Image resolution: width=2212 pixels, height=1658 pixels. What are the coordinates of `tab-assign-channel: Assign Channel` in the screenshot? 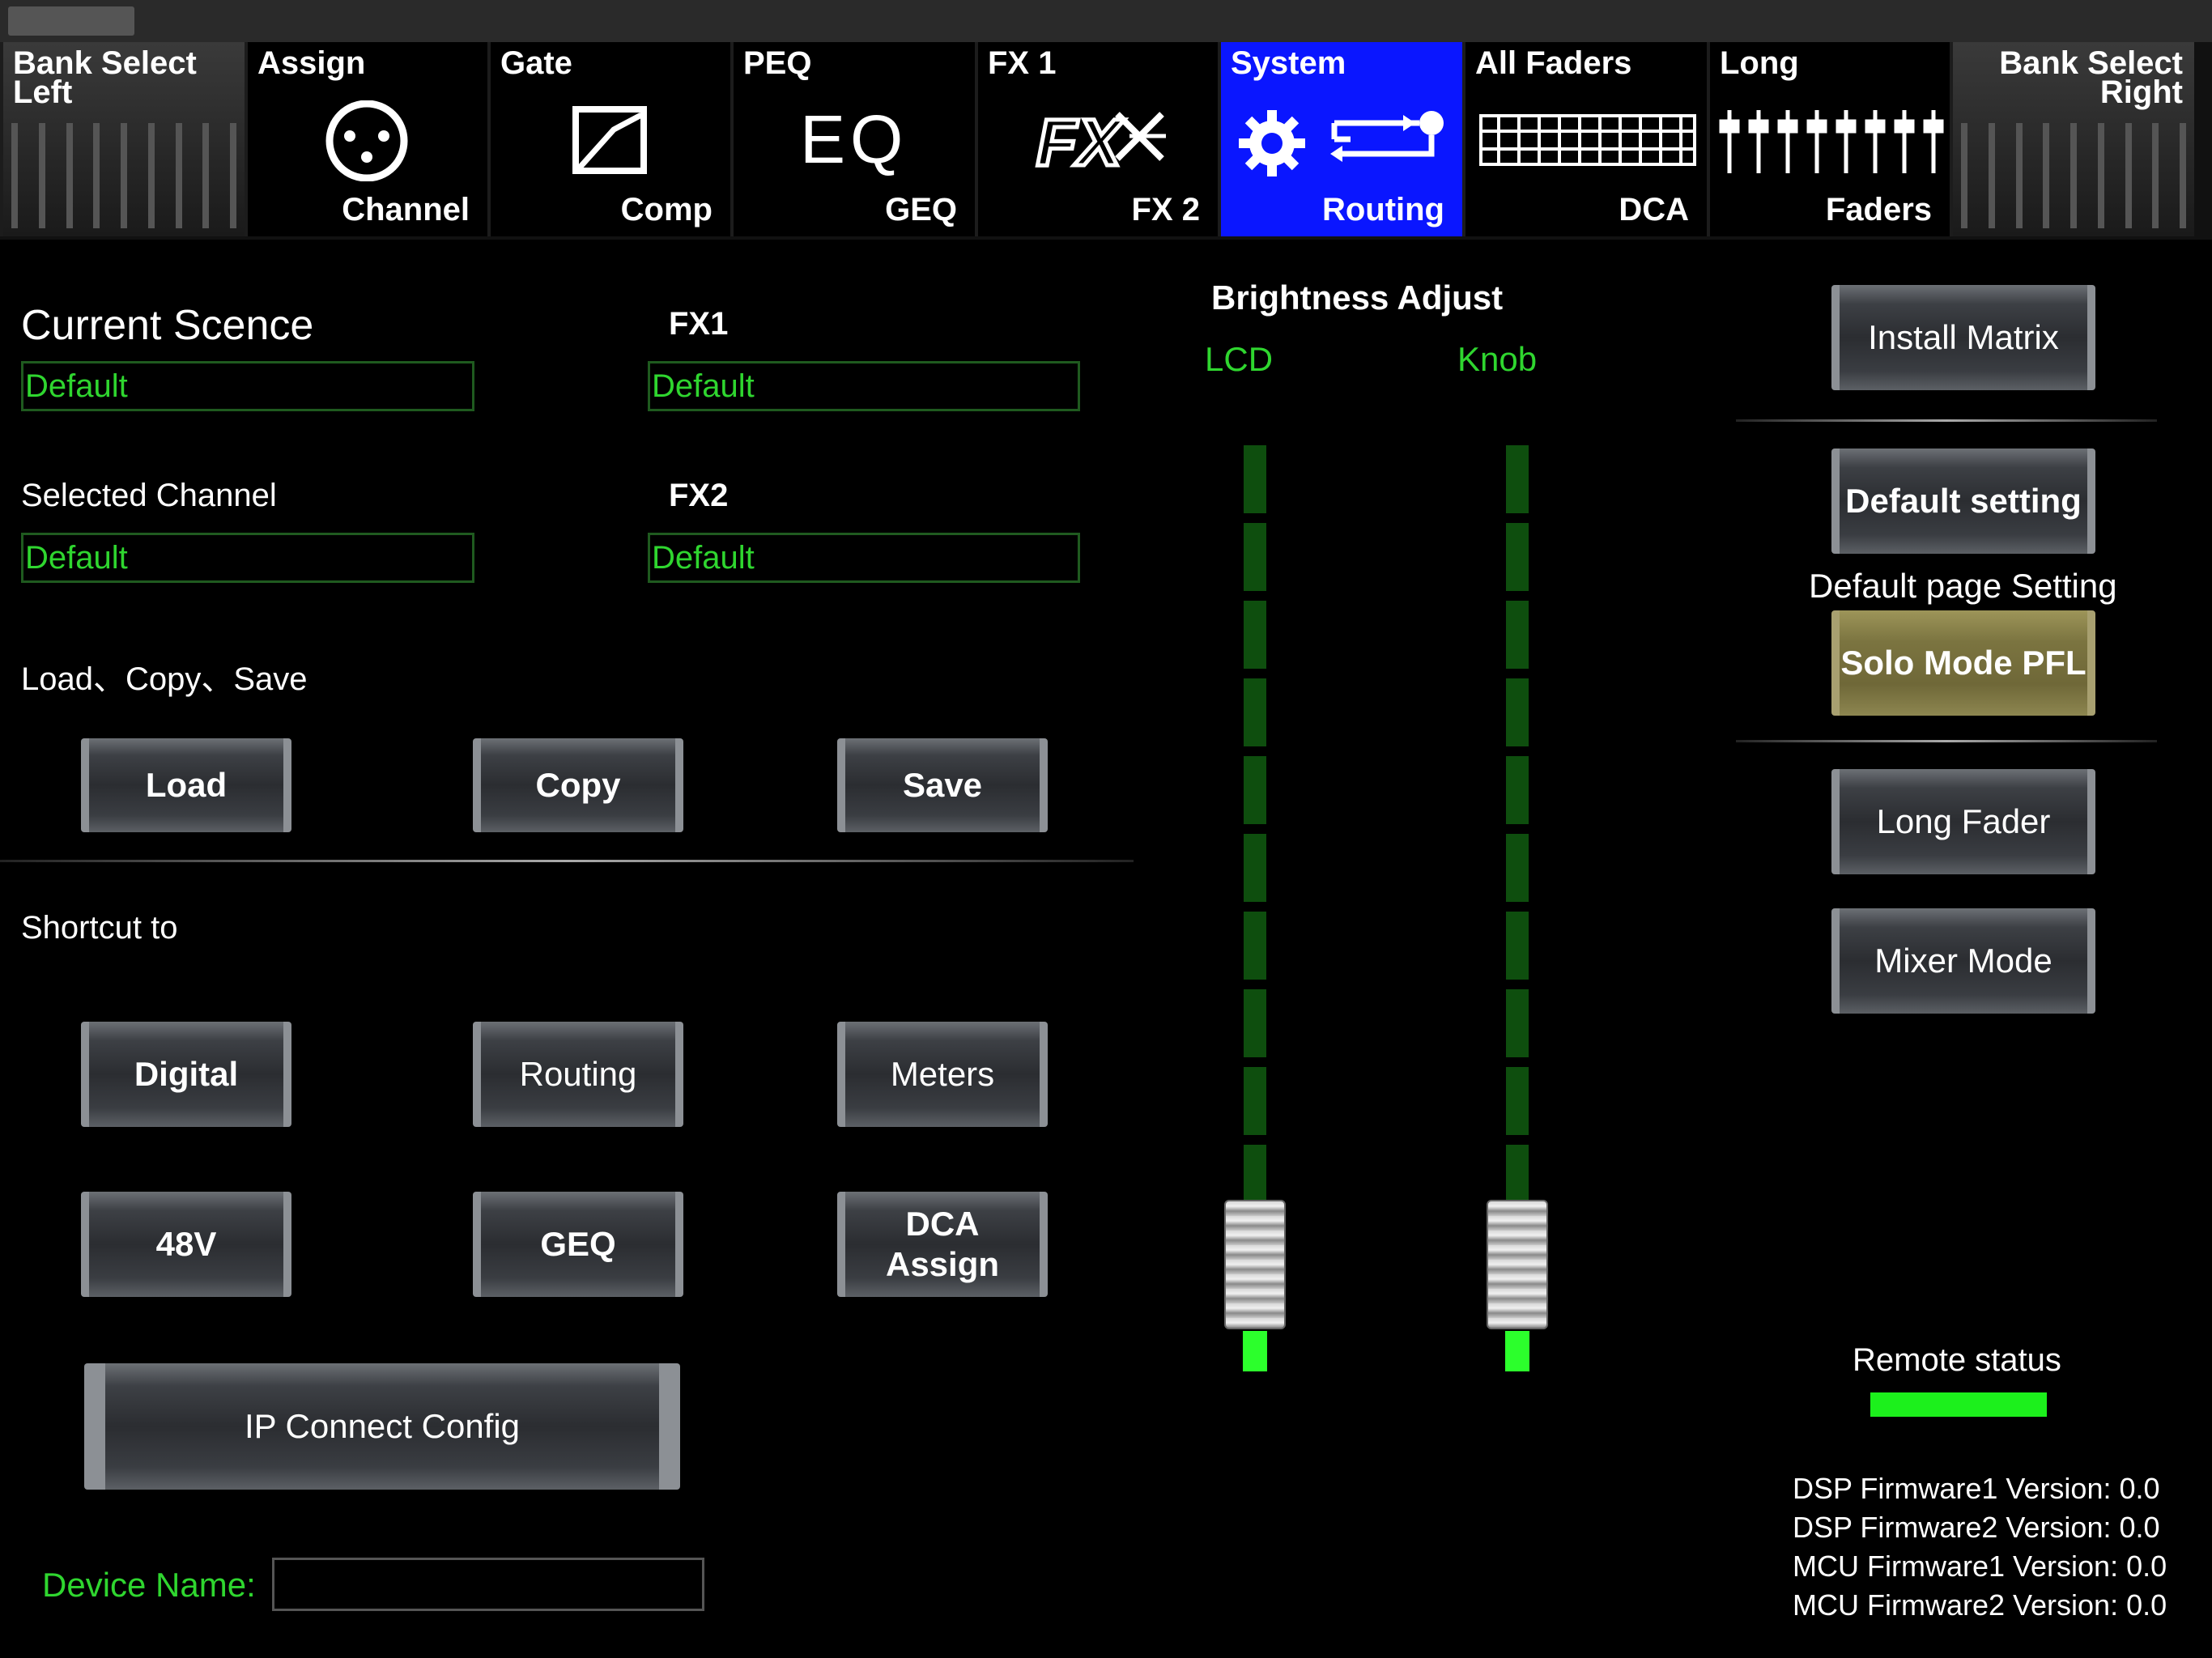 It's located at (366, 139).